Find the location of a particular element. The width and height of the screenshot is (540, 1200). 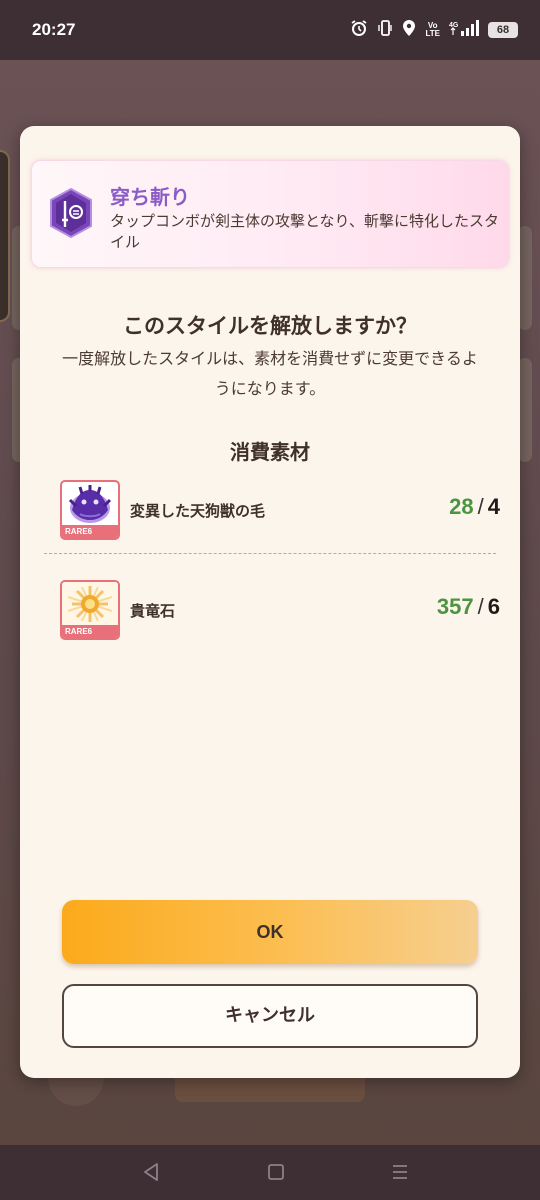

menu-icon is located at coordinates (400, 1172).